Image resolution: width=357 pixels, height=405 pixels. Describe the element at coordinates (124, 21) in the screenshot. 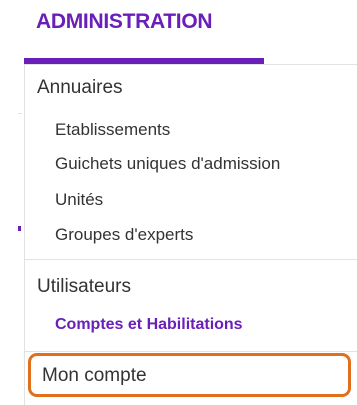

I see `admin-header-title: ADMINISTRATION` at that location.